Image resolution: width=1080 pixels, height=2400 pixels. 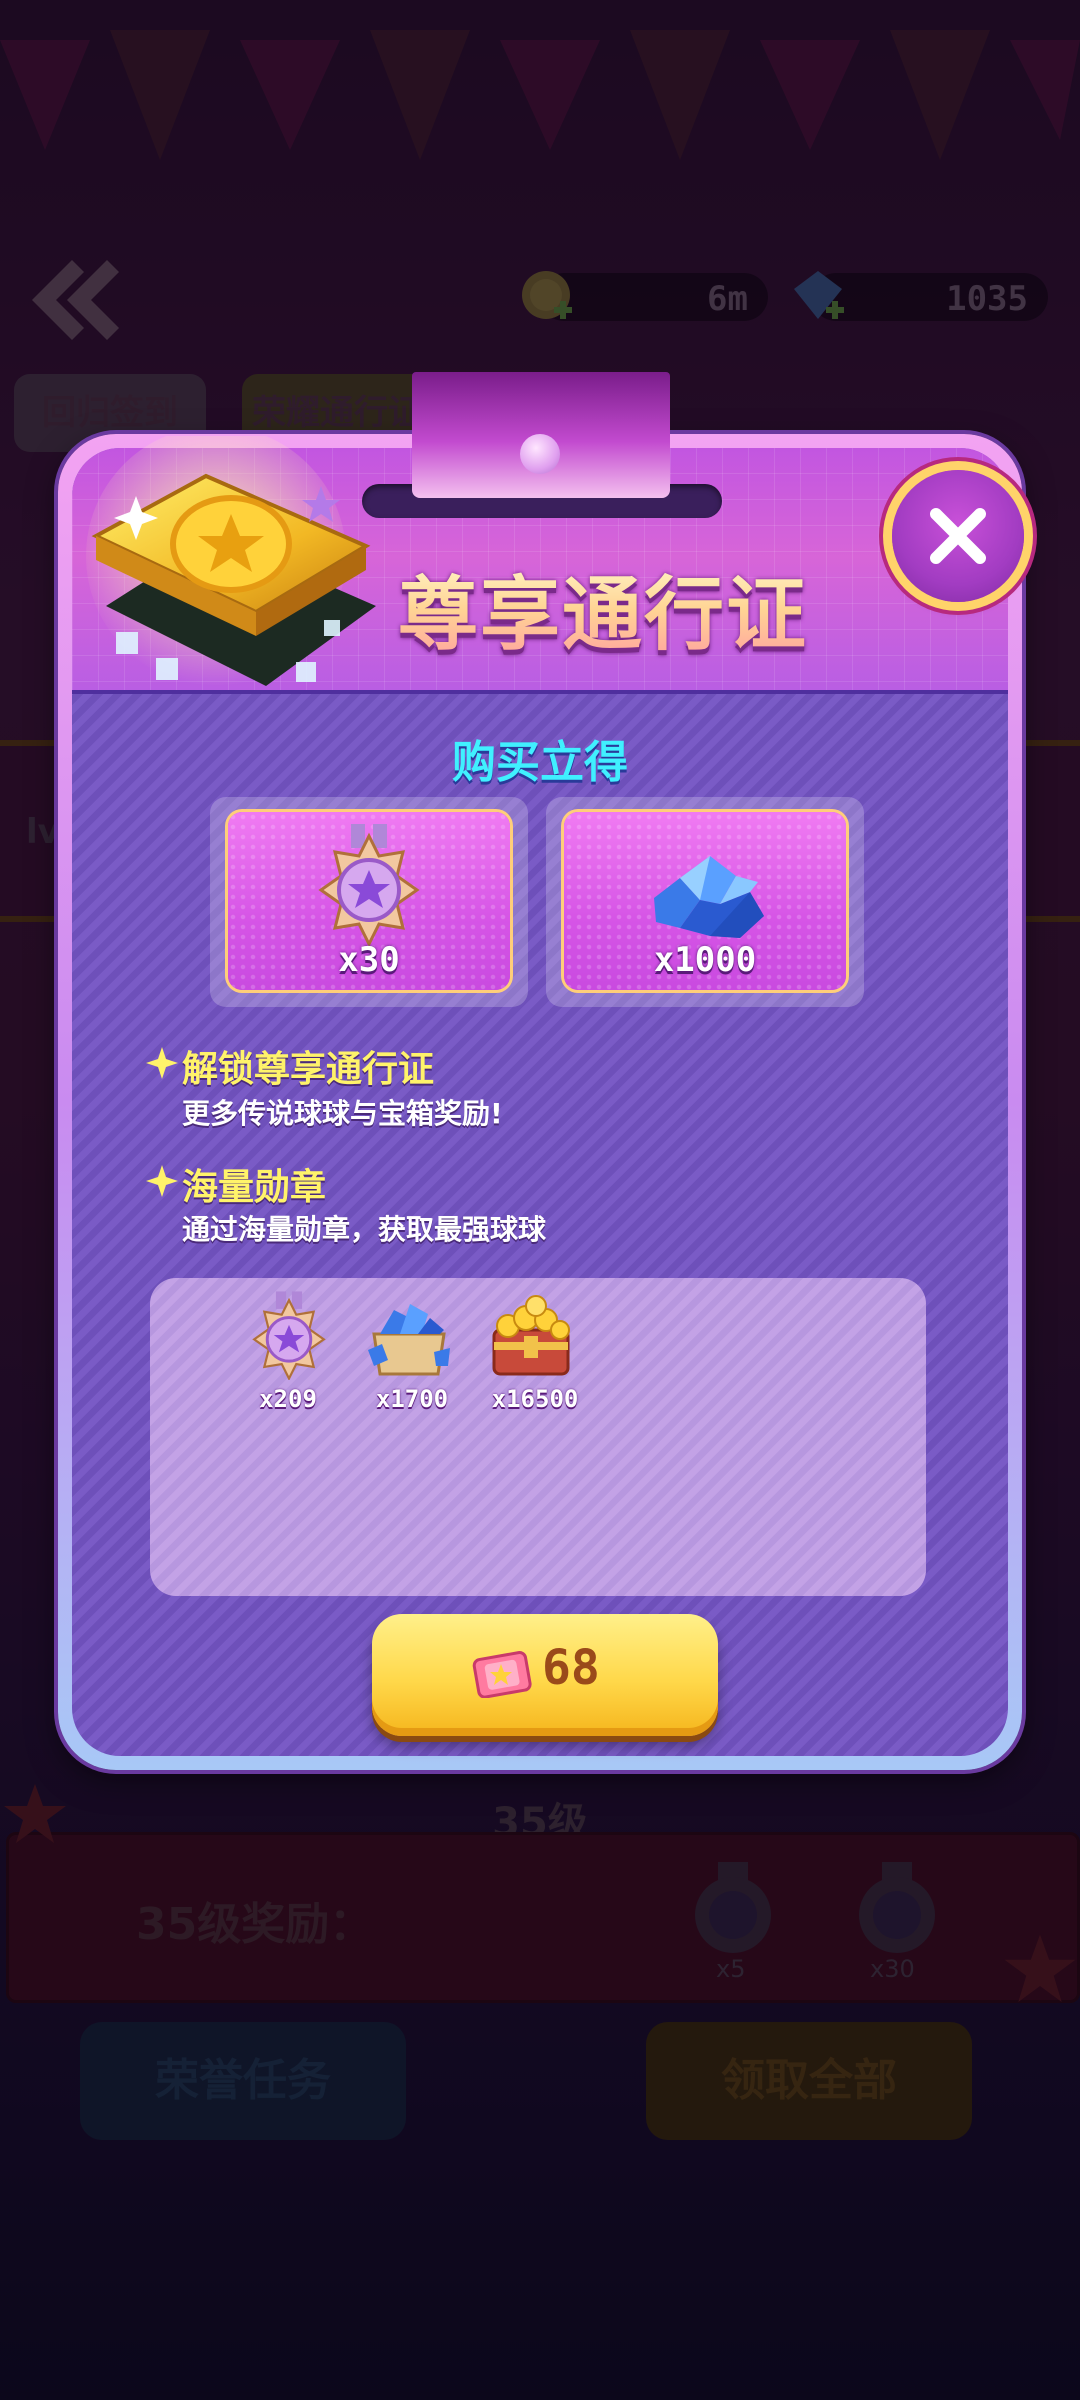 What do you see at coordinates (308, 1069) in the screenshot?
I see `feature-title-unlock: 解锁尊享通行证` at bounding box center [308, 1069].